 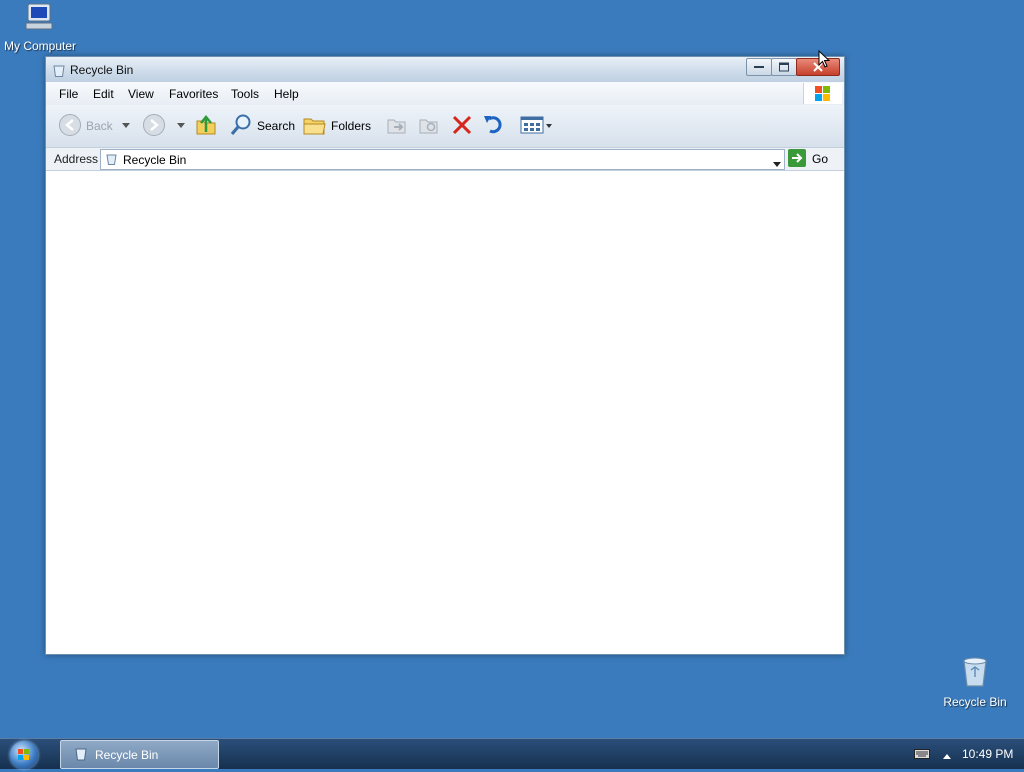 I want to click on back-arrow-icon, so click(x=70, y=126).